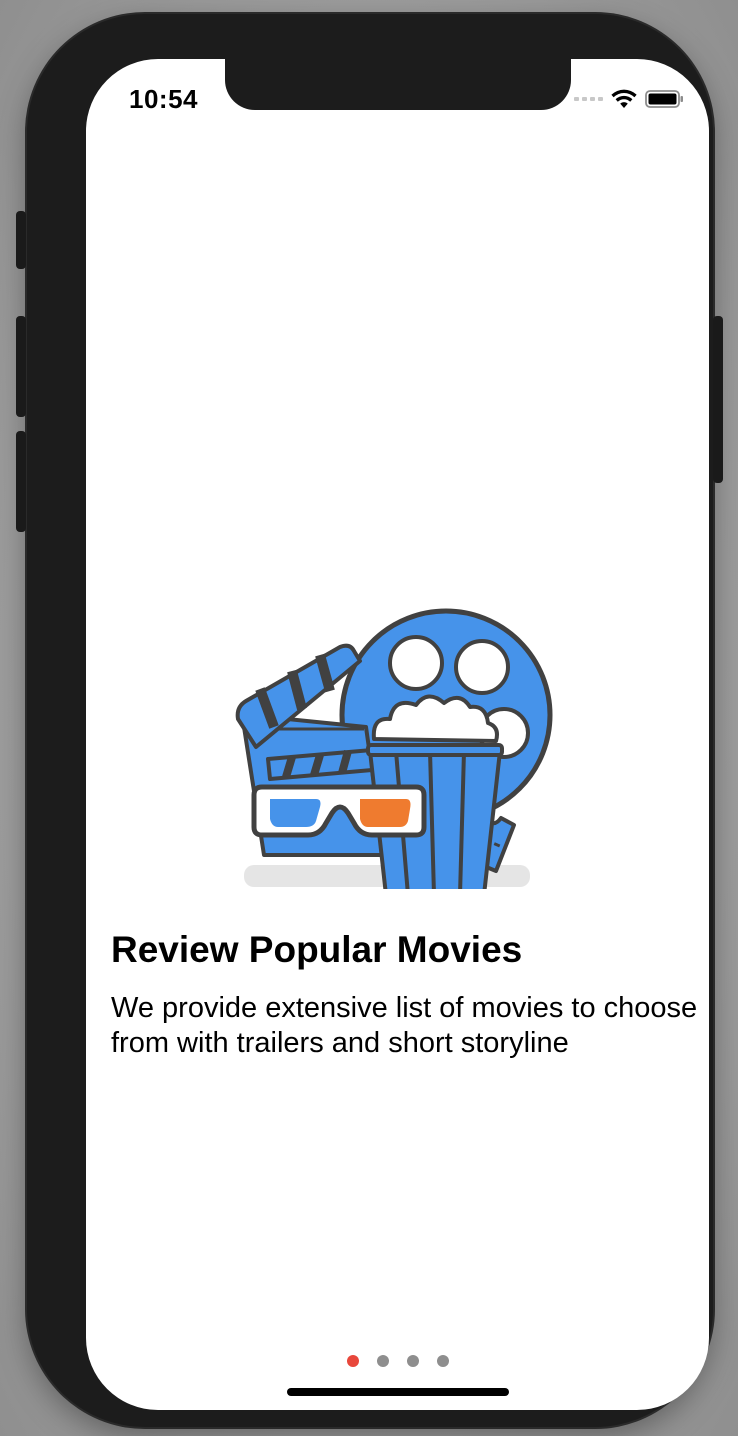  Describe the element at coordinates (398, 84) in the screenshot. I see `notch` at that location.